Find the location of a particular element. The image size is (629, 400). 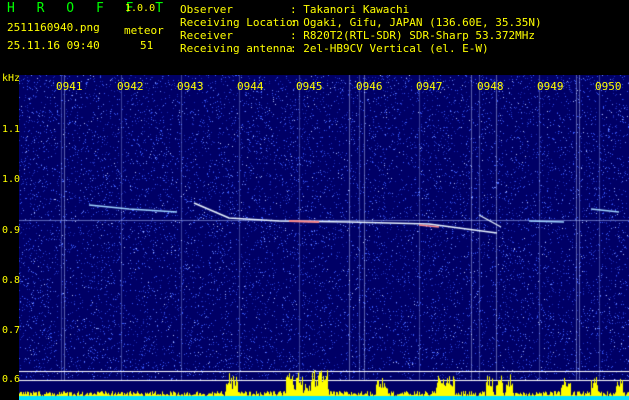

time-label-0941: 0941 is located at coordinates (69, 86).